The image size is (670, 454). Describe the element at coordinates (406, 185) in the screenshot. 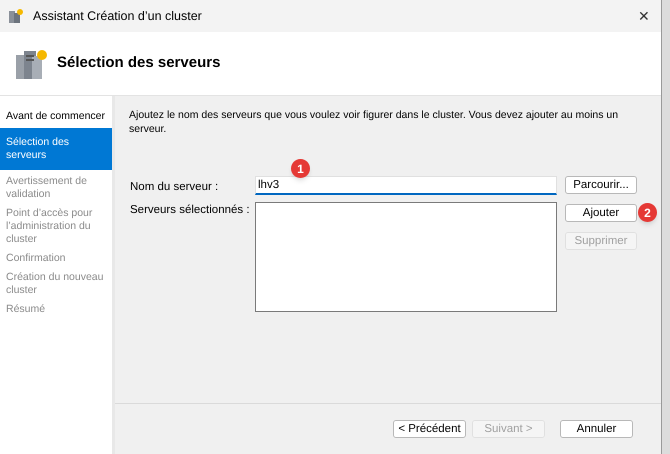

I see `server-name-field: lhv3` at that location.